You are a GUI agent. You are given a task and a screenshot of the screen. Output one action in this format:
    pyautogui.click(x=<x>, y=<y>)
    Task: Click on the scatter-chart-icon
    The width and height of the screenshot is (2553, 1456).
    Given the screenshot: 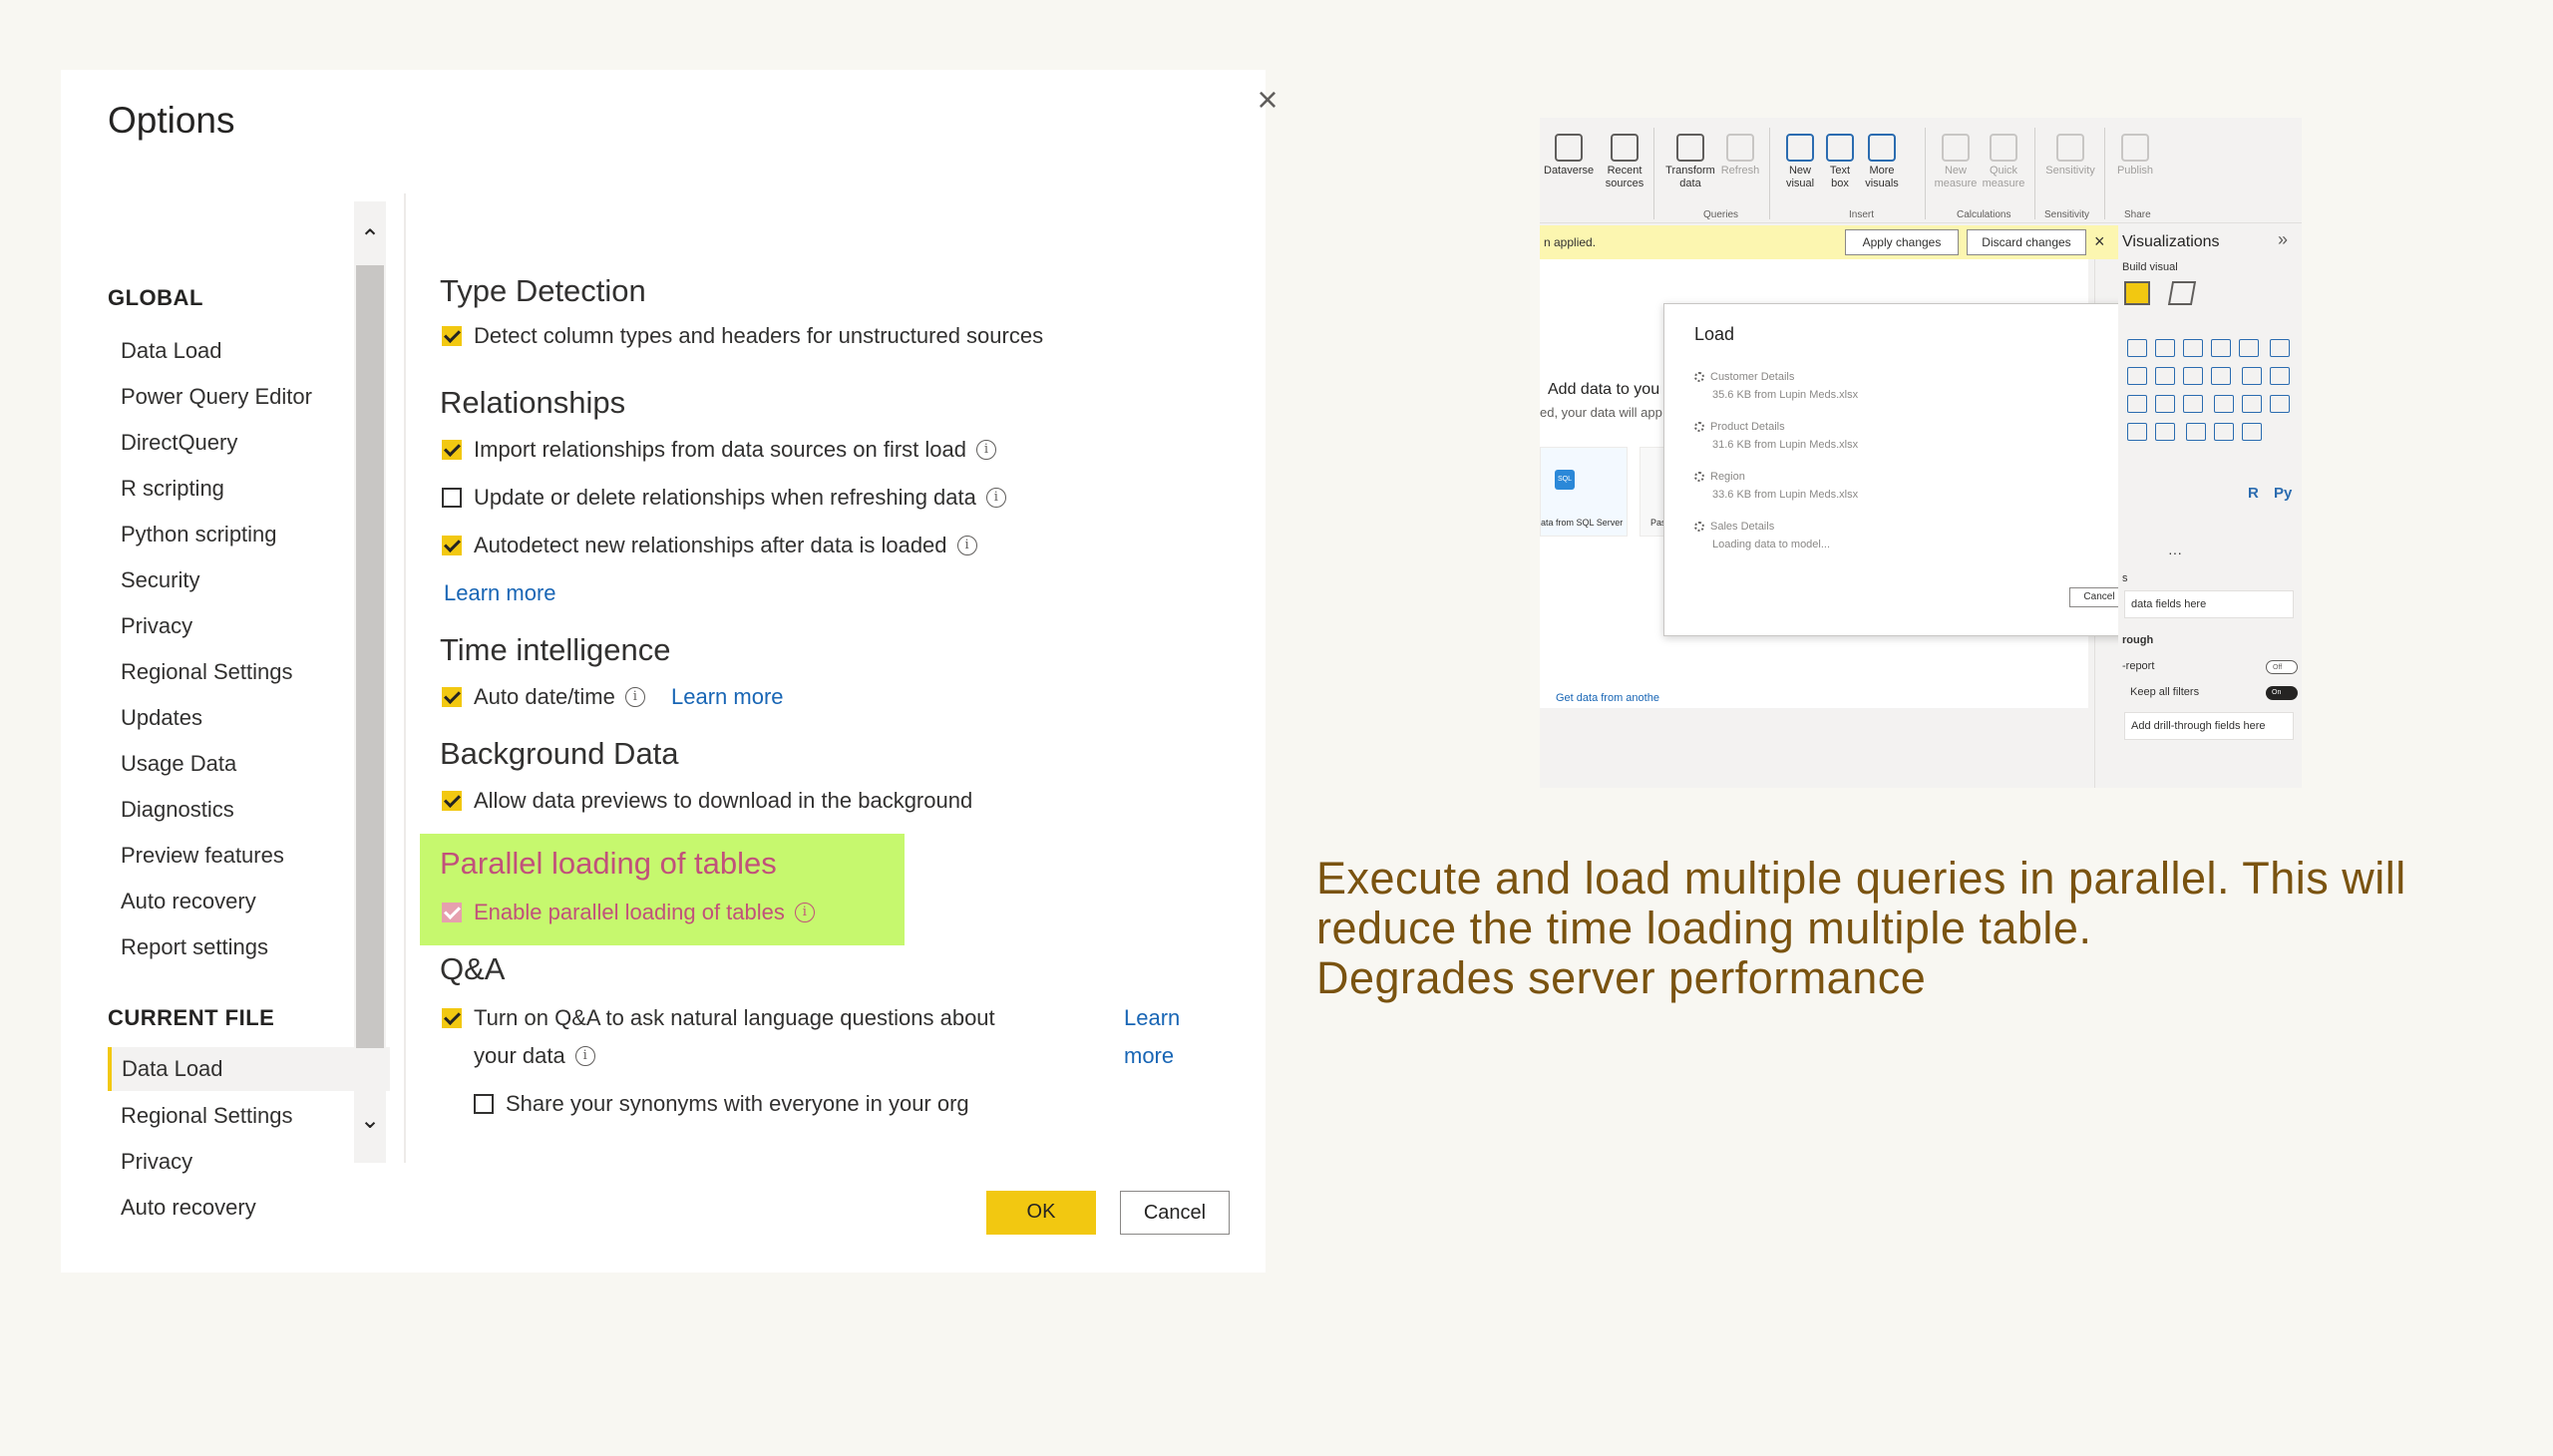 What is the action you would take?
    pyautogui.click(x=2281, y=376)
    